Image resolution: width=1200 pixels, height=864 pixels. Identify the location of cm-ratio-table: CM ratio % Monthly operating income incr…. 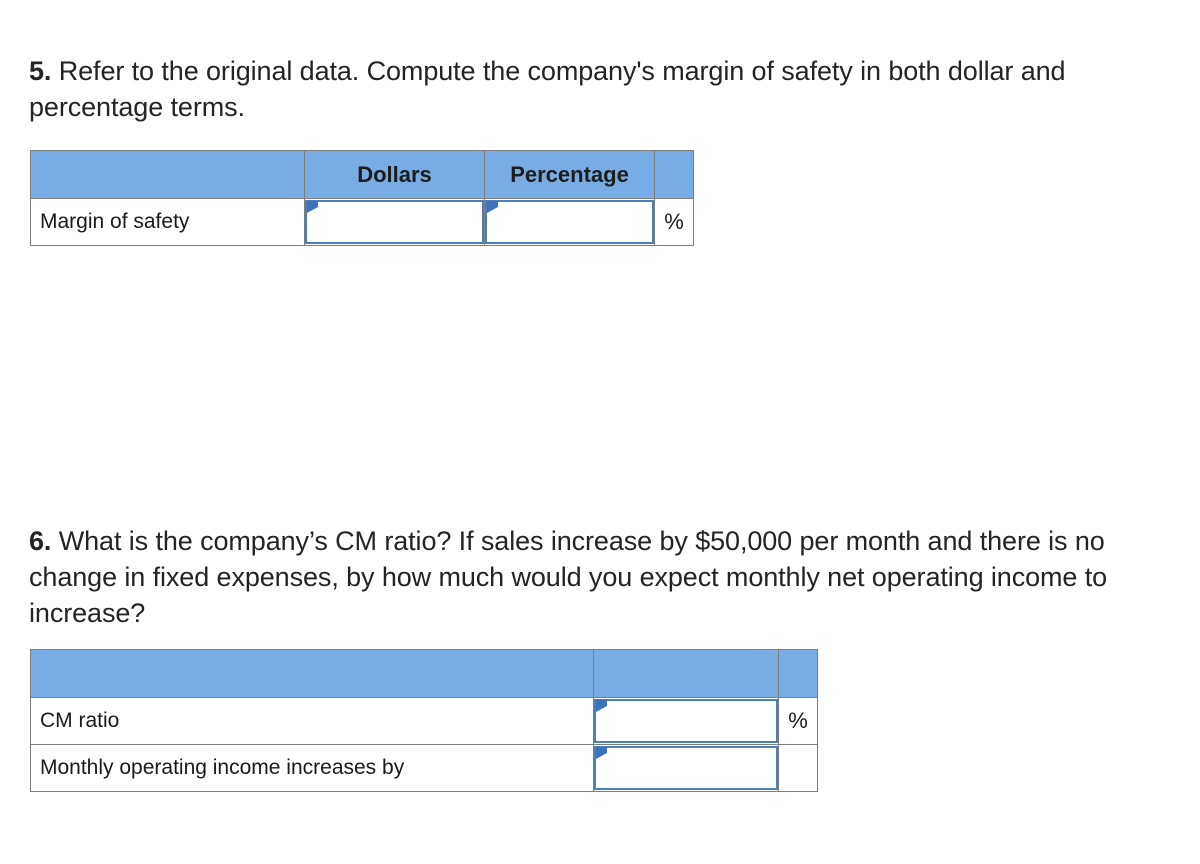
(424, 720).